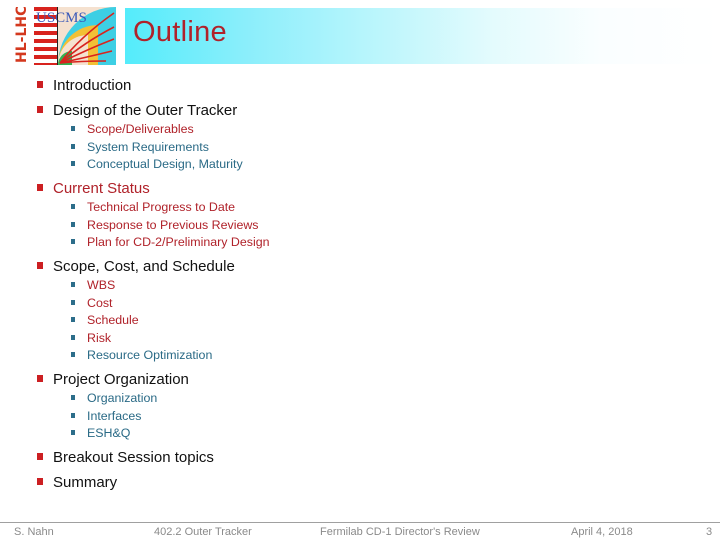 Image resolution: width=720 pixels, height=540 pixels. Describe the element at coordinates (173, 225) in the screenshot. I see `outline-subitem-label: Response to Previous Reviews` at that location.